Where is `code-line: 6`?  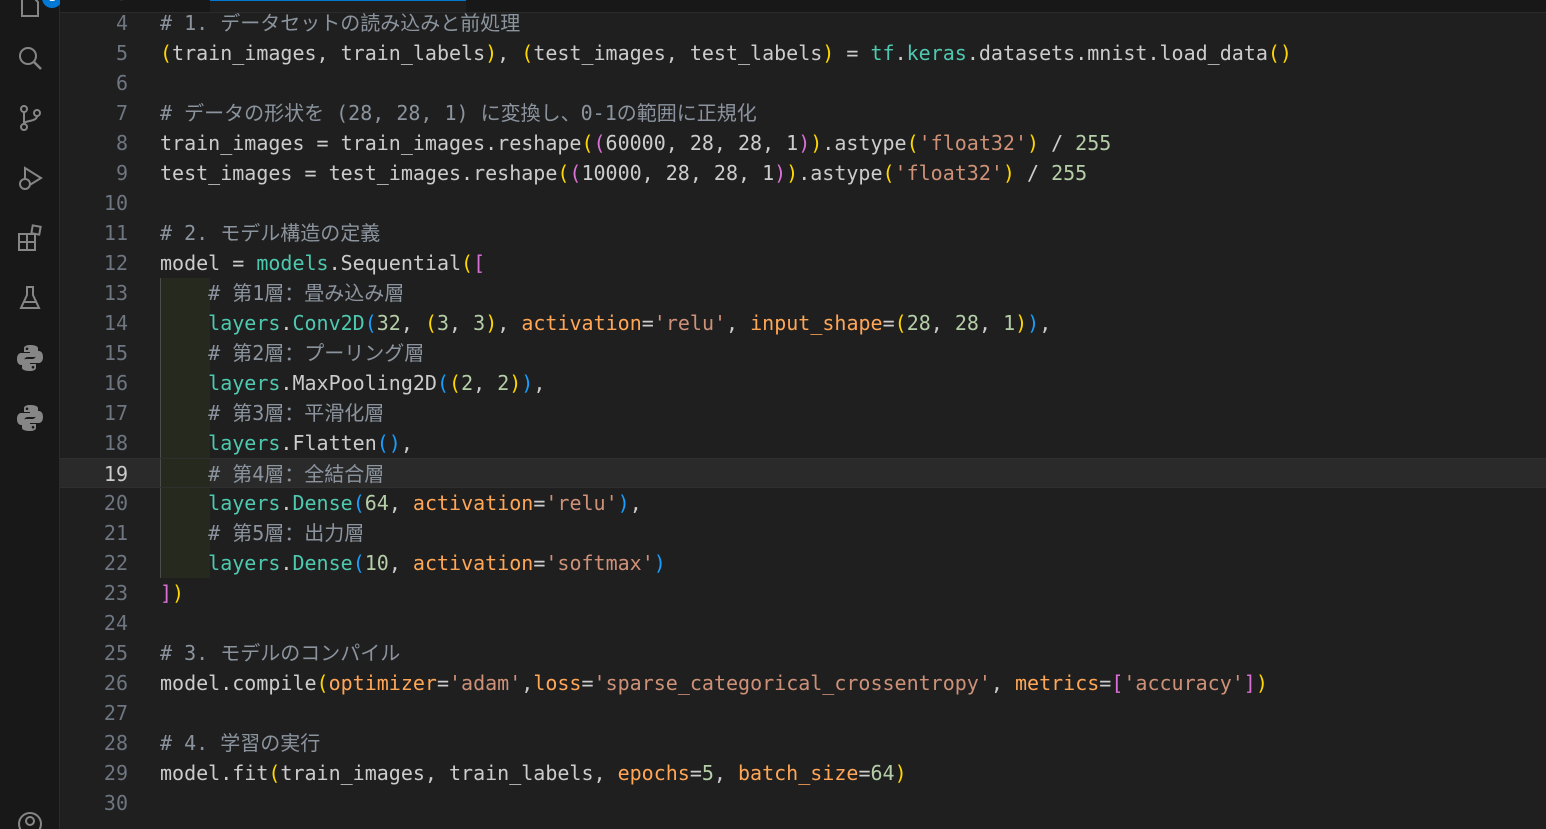
code-line: 6 is located at coordinates (803, 83).